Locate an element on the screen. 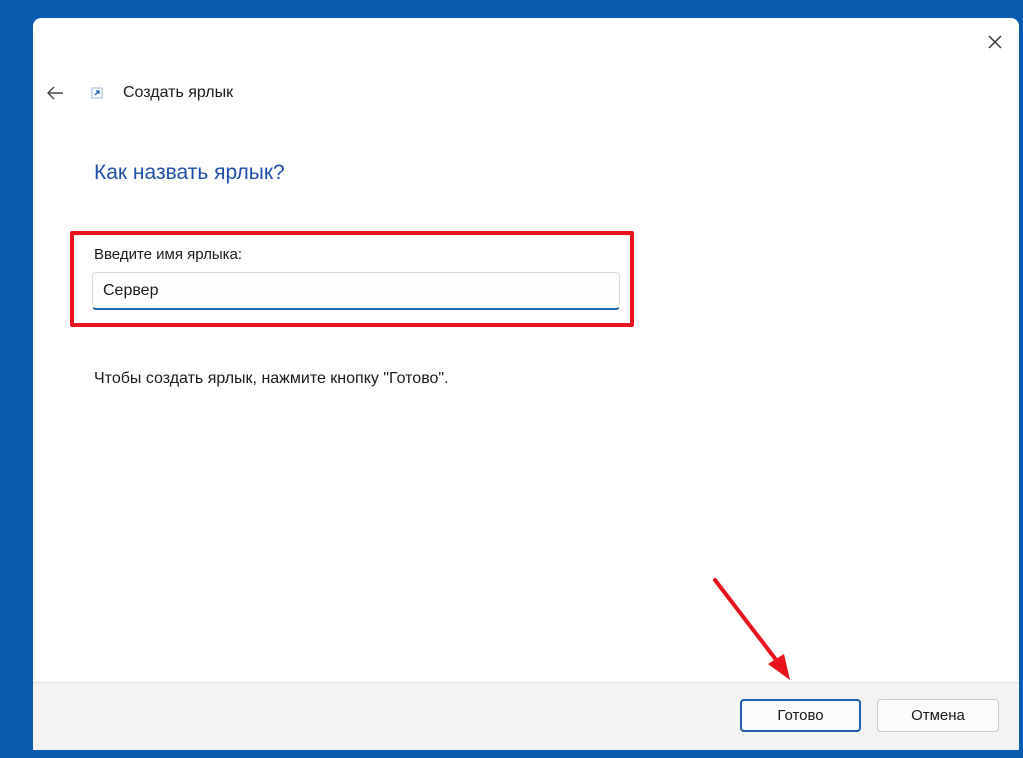 The image size is (1023, 758). shortcut-name-input is located at coordinates (356, 291).